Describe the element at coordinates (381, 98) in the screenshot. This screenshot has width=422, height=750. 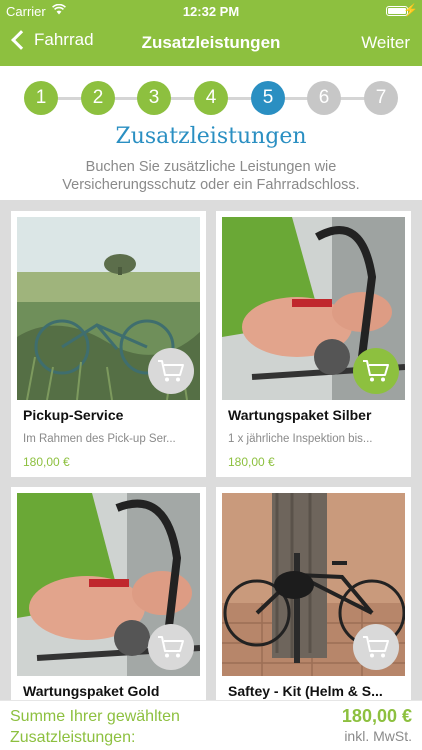
I see `step-7: 7` at that location.